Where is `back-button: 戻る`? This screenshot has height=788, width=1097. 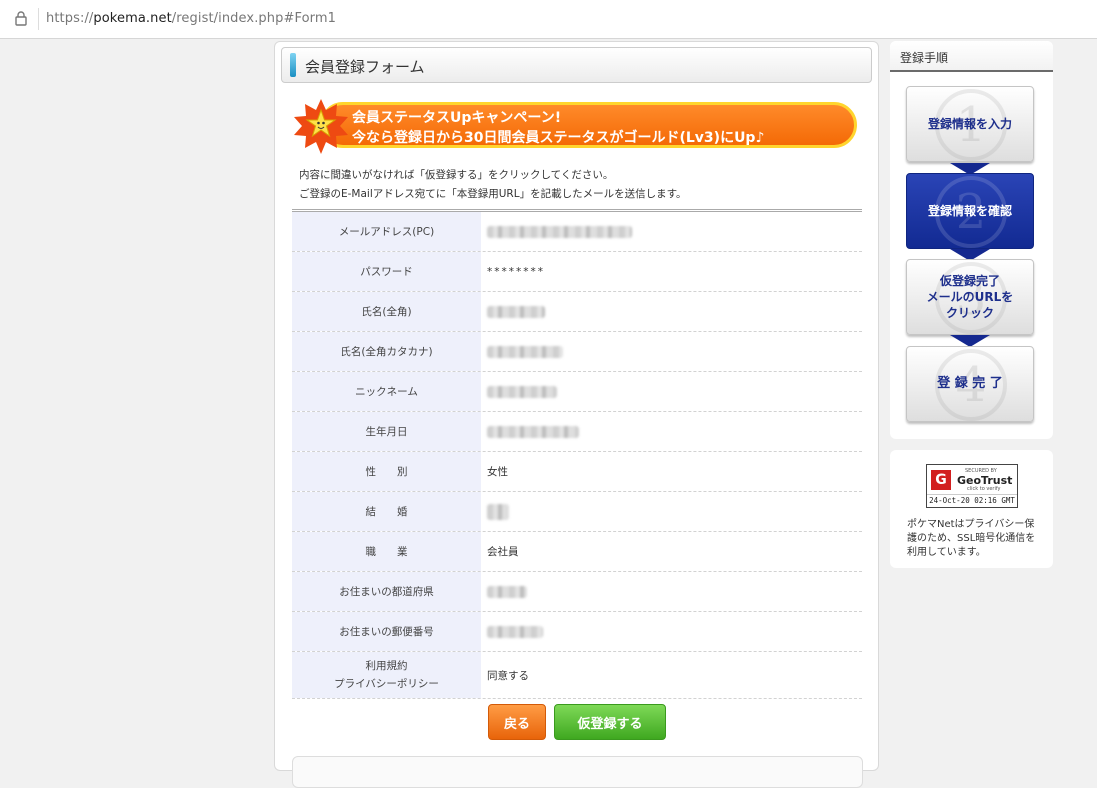
back-button: 戻る is located at coordinates (517, 722).